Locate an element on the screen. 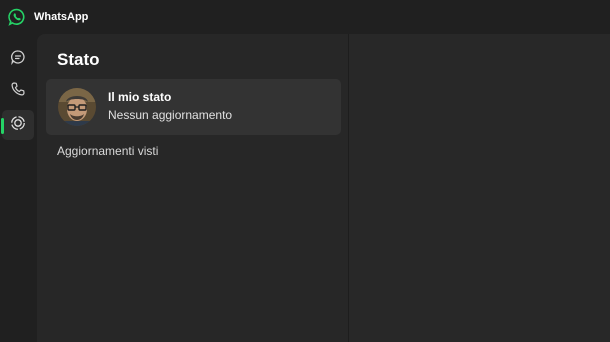 This screenshot has height=342, width=610. phone-icon is located at coordinates (18, 91).